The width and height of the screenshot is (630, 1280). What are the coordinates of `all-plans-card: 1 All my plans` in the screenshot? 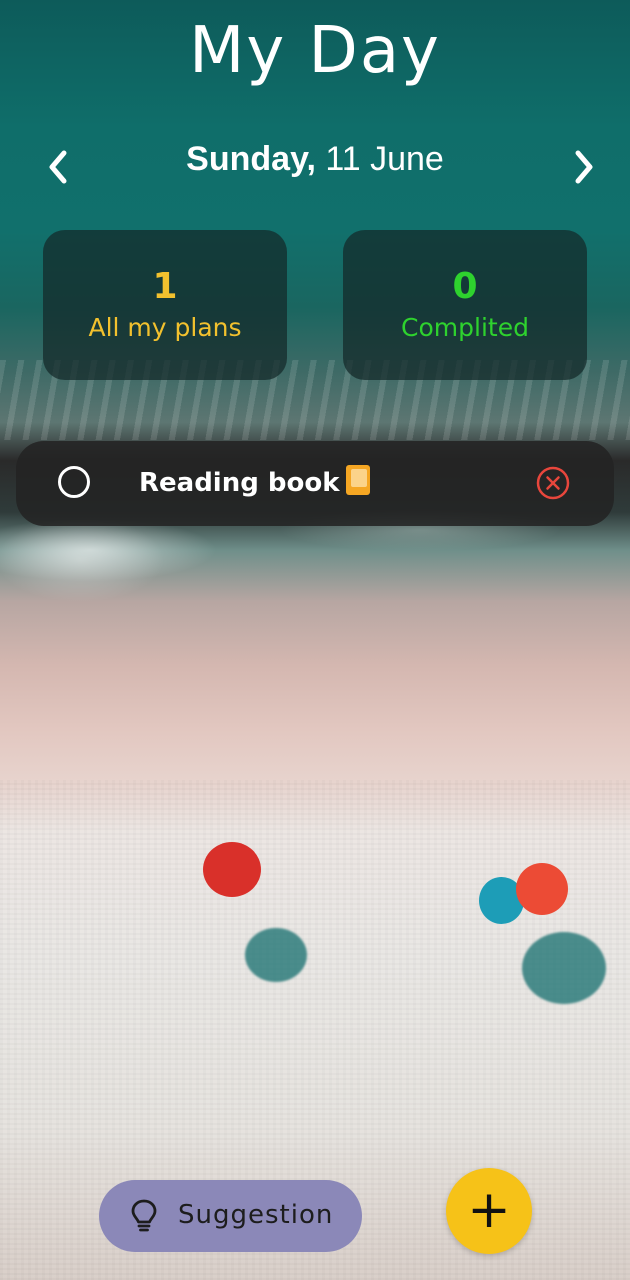 It's located at (165, 305).